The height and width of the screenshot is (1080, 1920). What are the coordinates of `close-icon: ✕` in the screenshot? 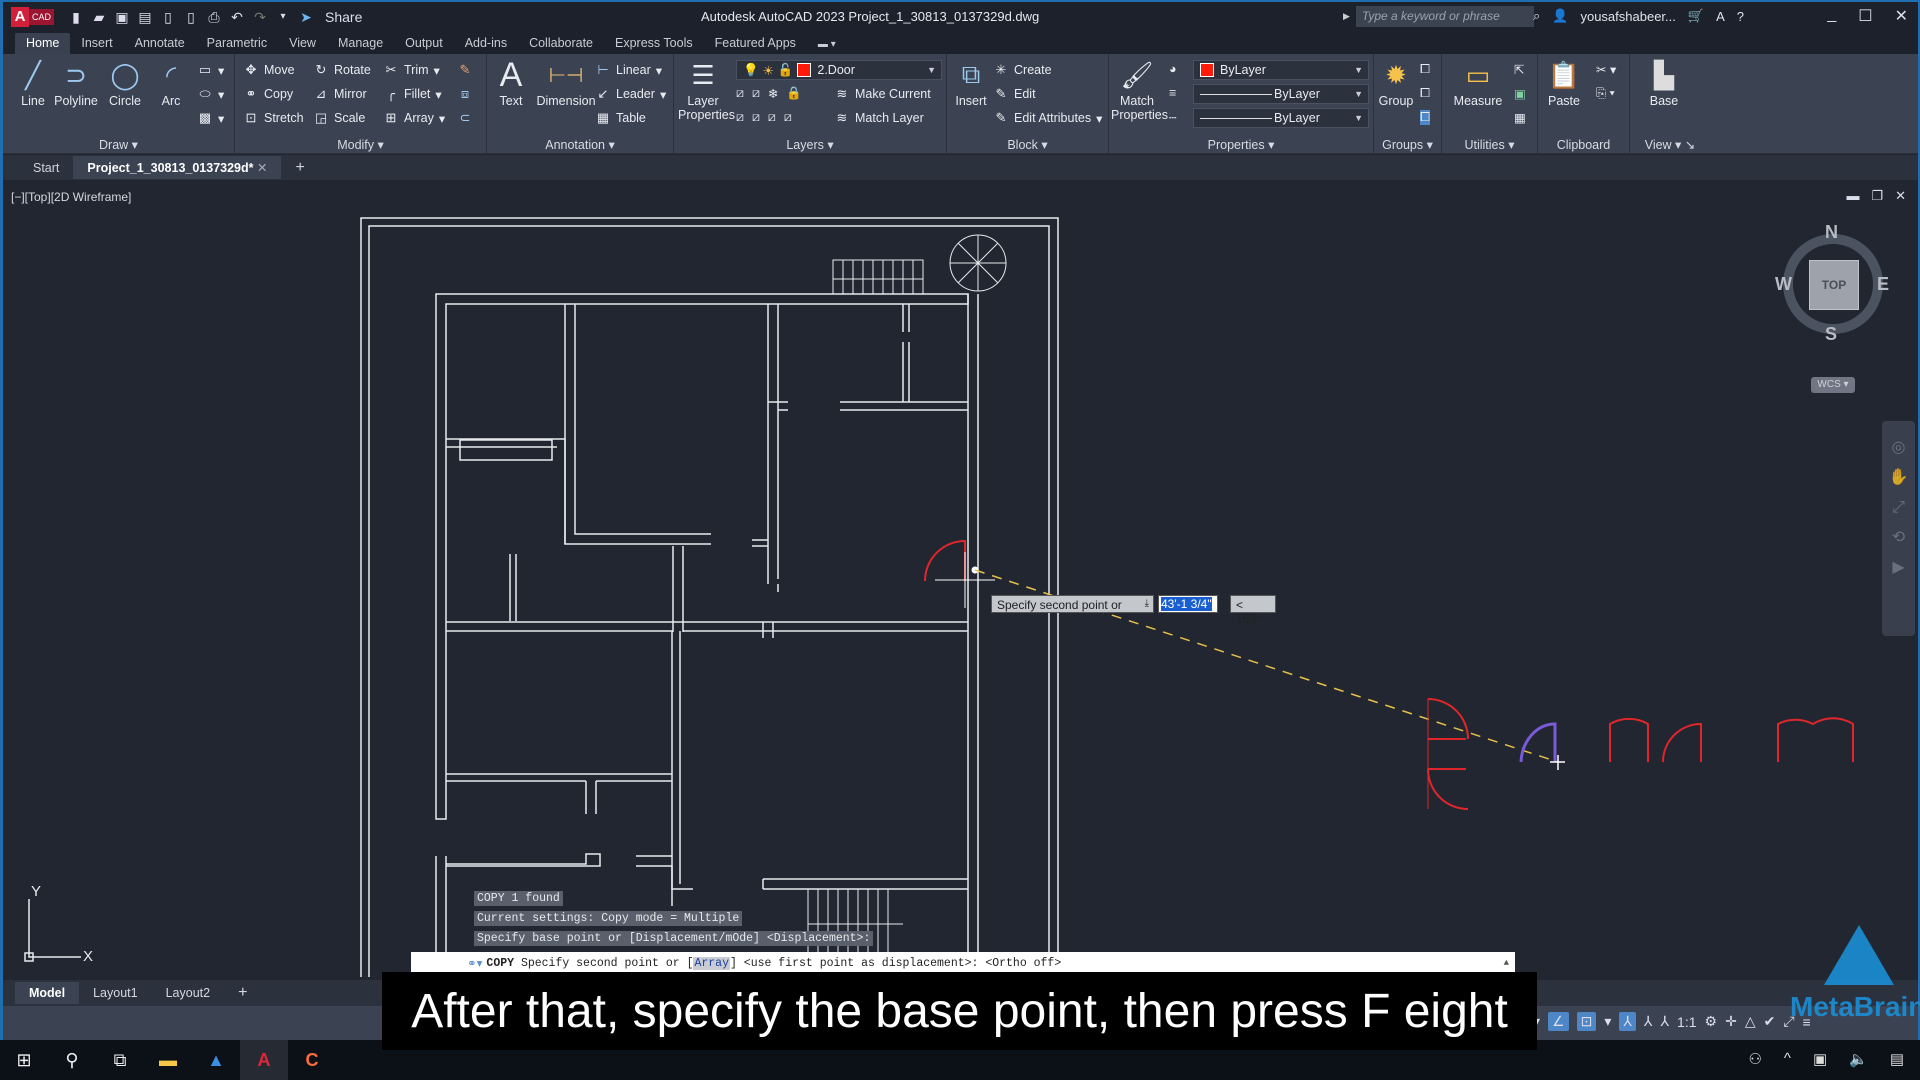 It's located at (1901, 16).